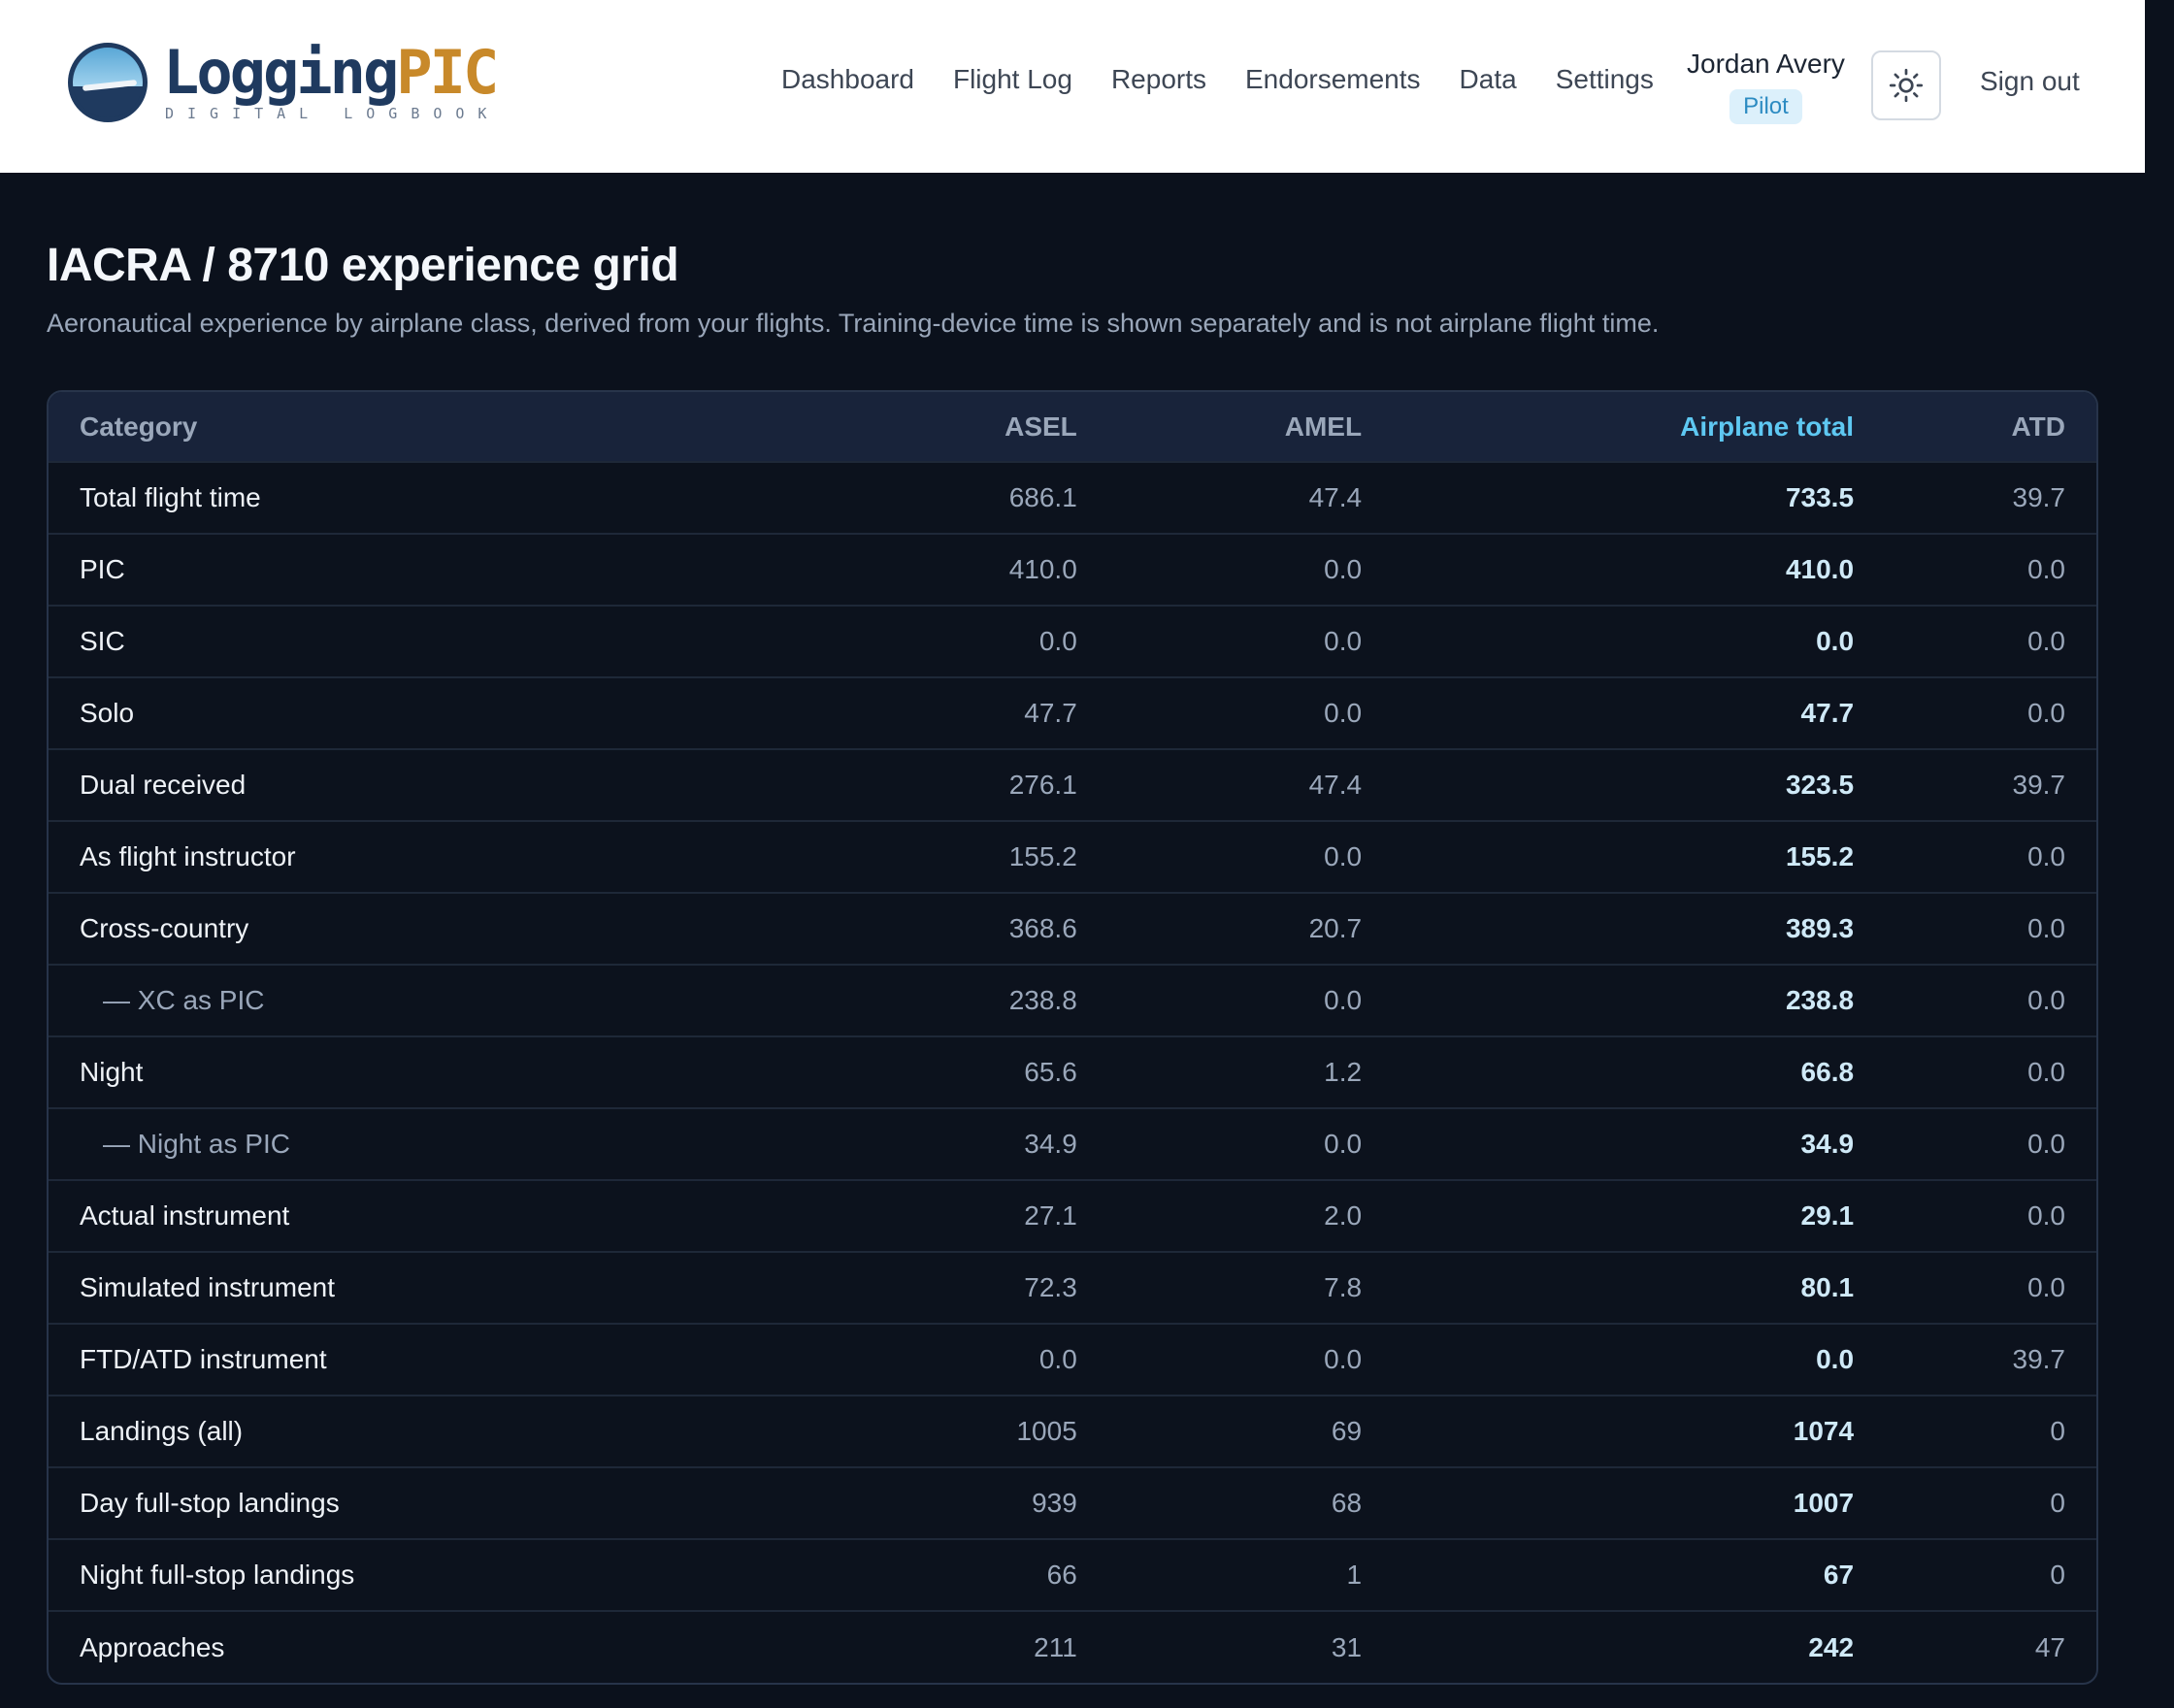 The width and height of the screenshot is (2174, 1708). I want to click on cell-airplane-total: 410.0, so click(1820, 569).